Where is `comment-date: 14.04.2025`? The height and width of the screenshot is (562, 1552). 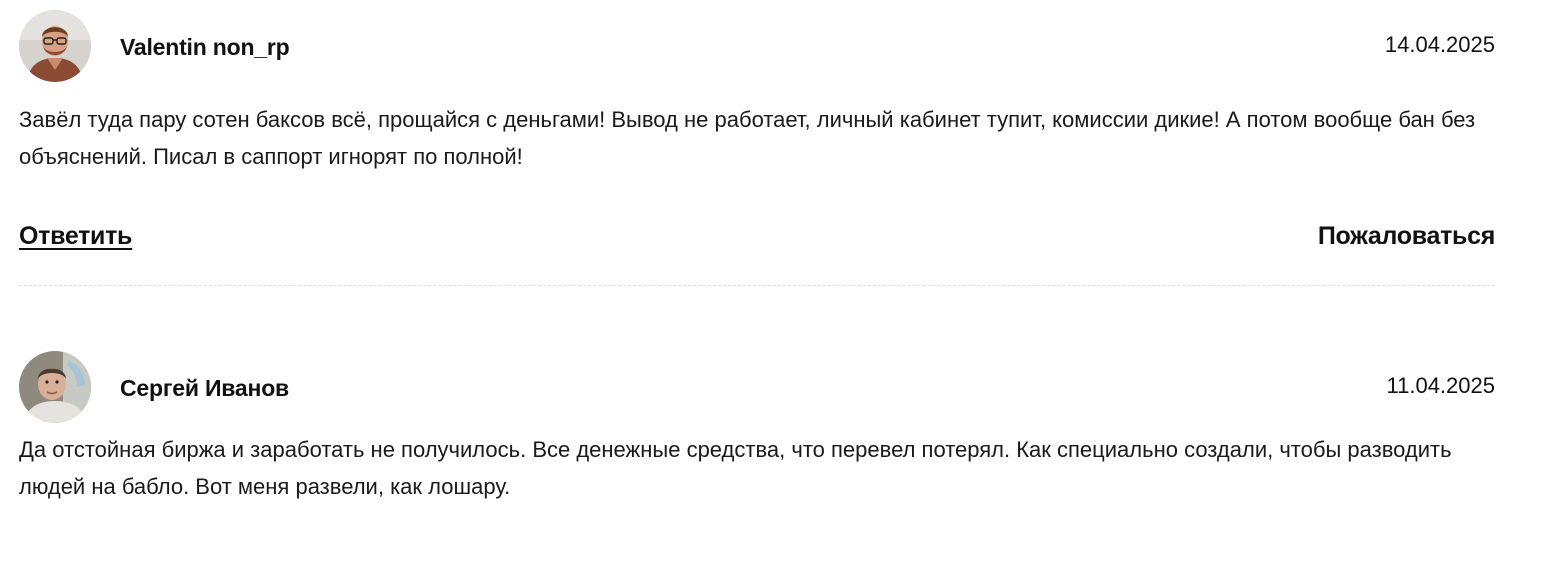 comment-date: 14.04.2025 is located at coordinates (1439, 44).